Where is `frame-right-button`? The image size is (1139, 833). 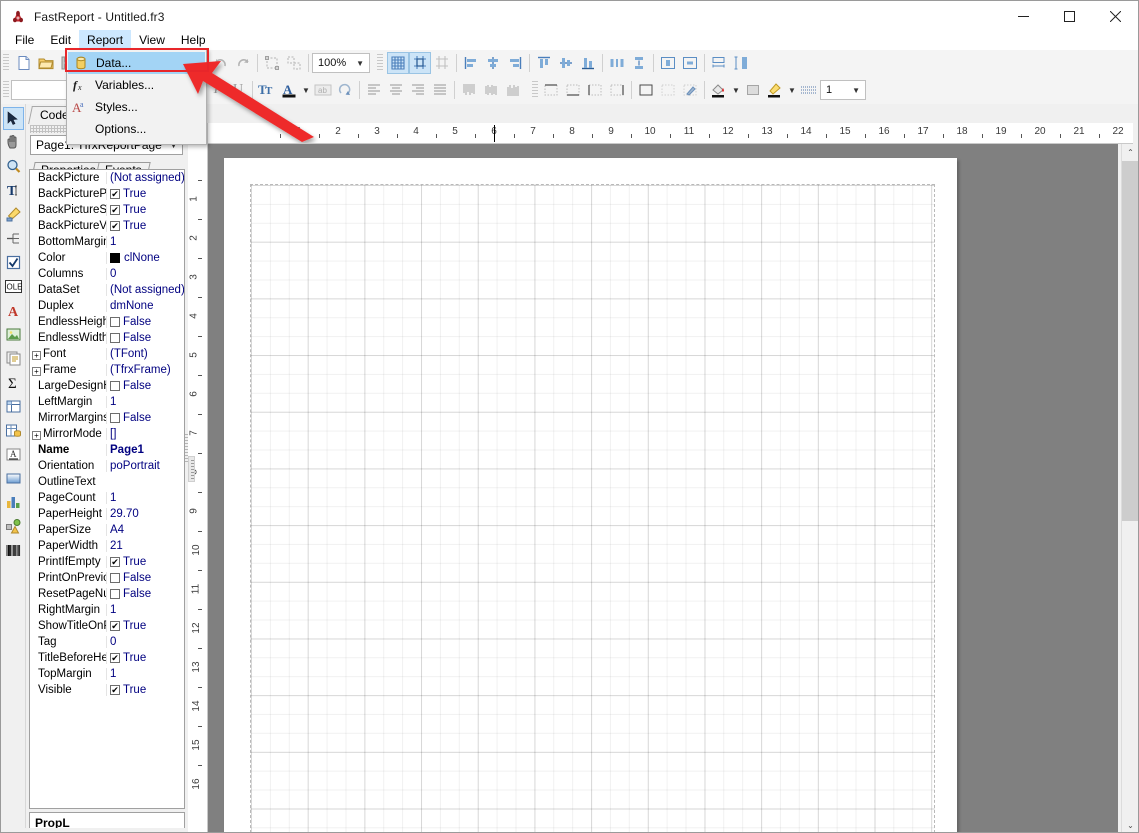 frame-right-button is located at coordinates (617, 90).